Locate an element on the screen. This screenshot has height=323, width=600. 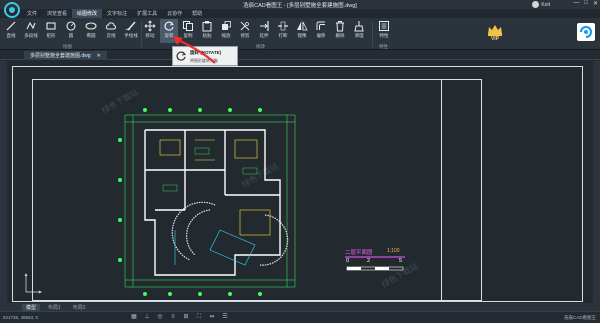
scale-tick: 5 is located at coordinates (401, 261).